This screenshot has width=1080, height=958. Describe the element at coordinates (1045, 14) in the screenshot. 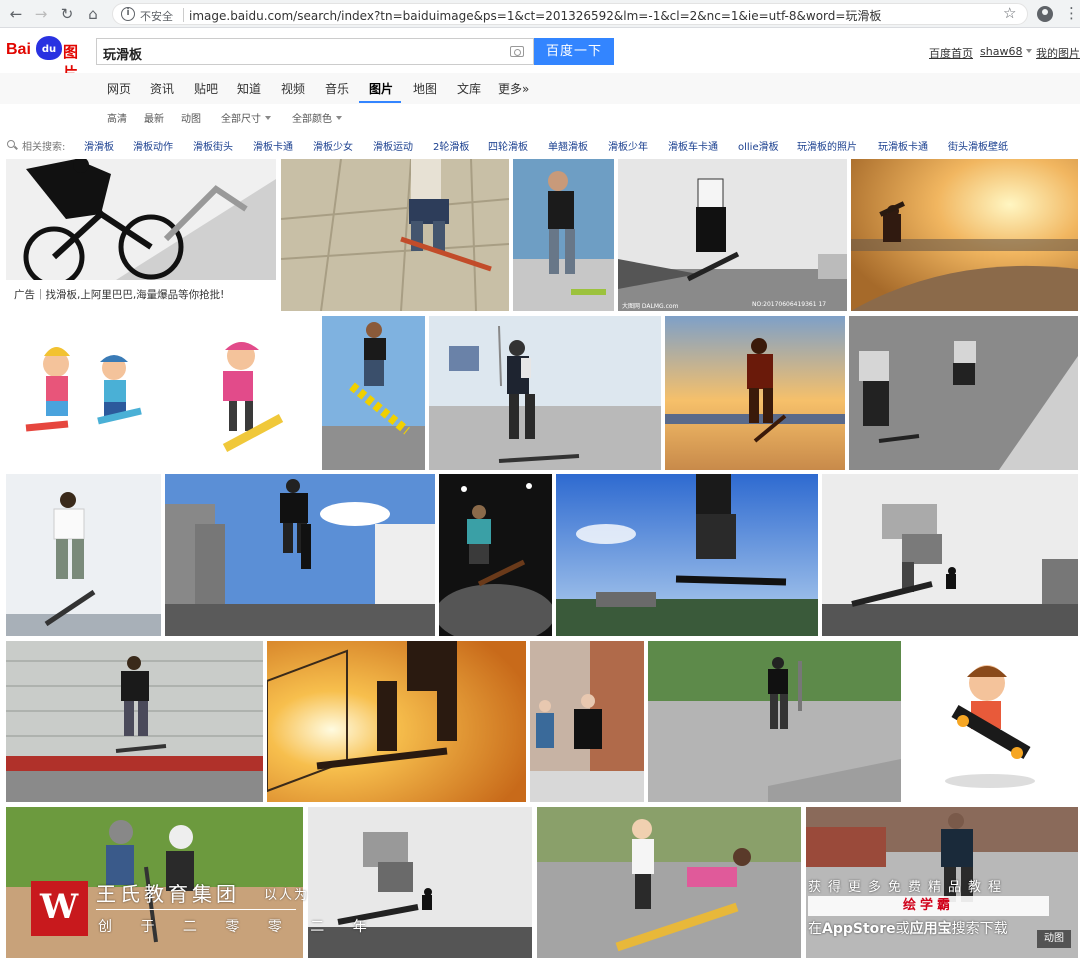

I see `profile-icon` at that location.